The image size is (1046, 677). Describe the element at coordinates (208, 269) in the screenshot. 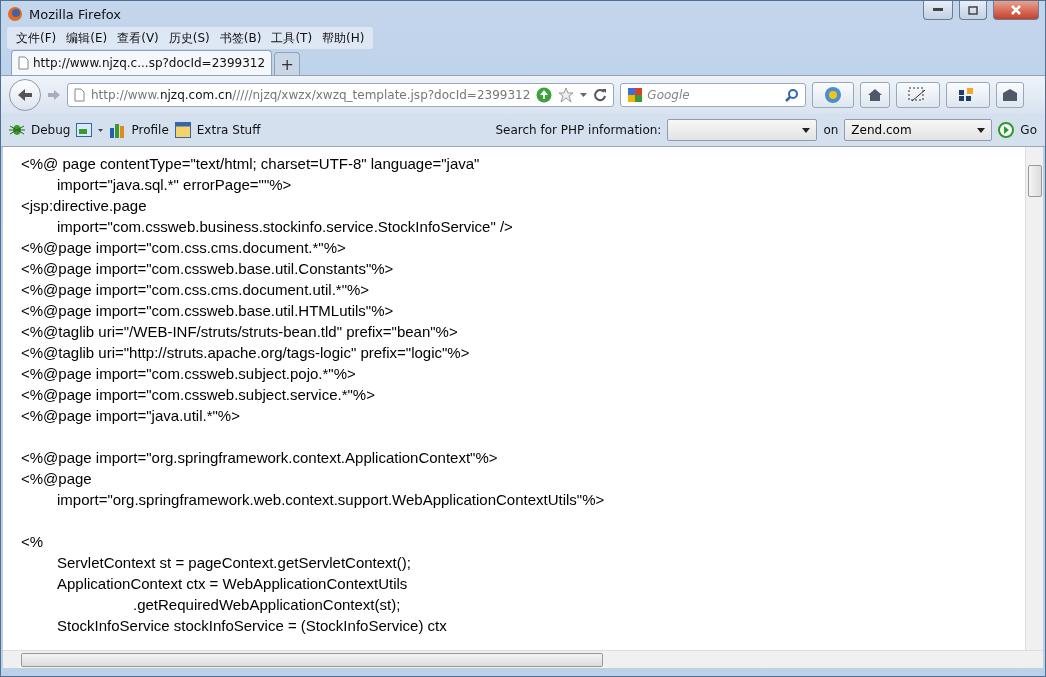

I see `code-line: <%@page import="com.cssweb.base.util.Constants"%>` at that location.